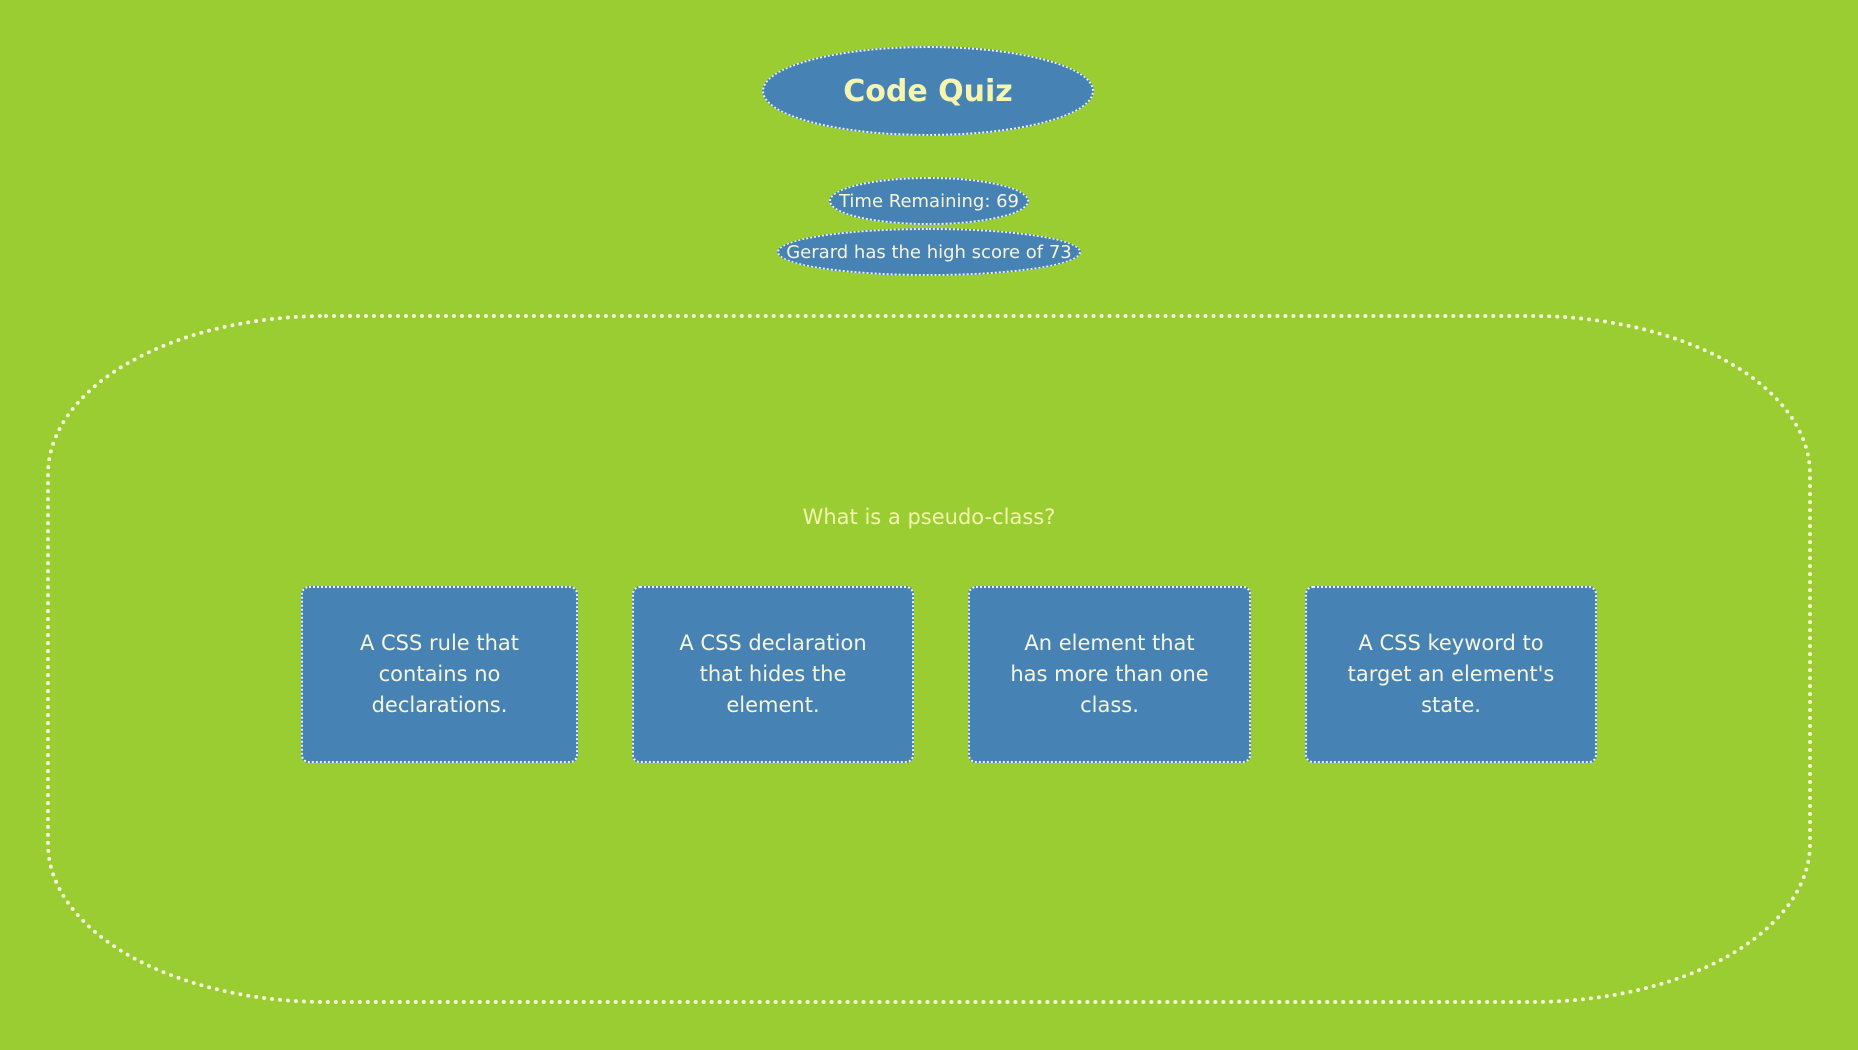  Describe the element at coordinates (929, 252) in the screenshot. I see `high-score-badge: Gerard has the high score of 73` at that location.